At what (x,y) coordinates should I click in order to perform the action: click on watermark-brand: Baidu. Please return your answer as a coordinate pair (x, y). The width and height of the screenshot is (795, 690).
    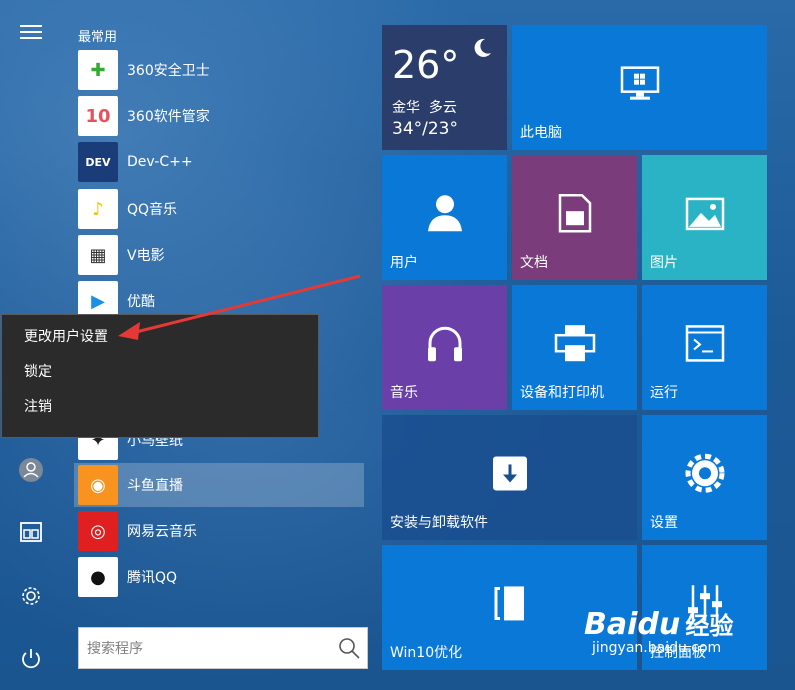
    Looking at the image, I should click on (632, 624).